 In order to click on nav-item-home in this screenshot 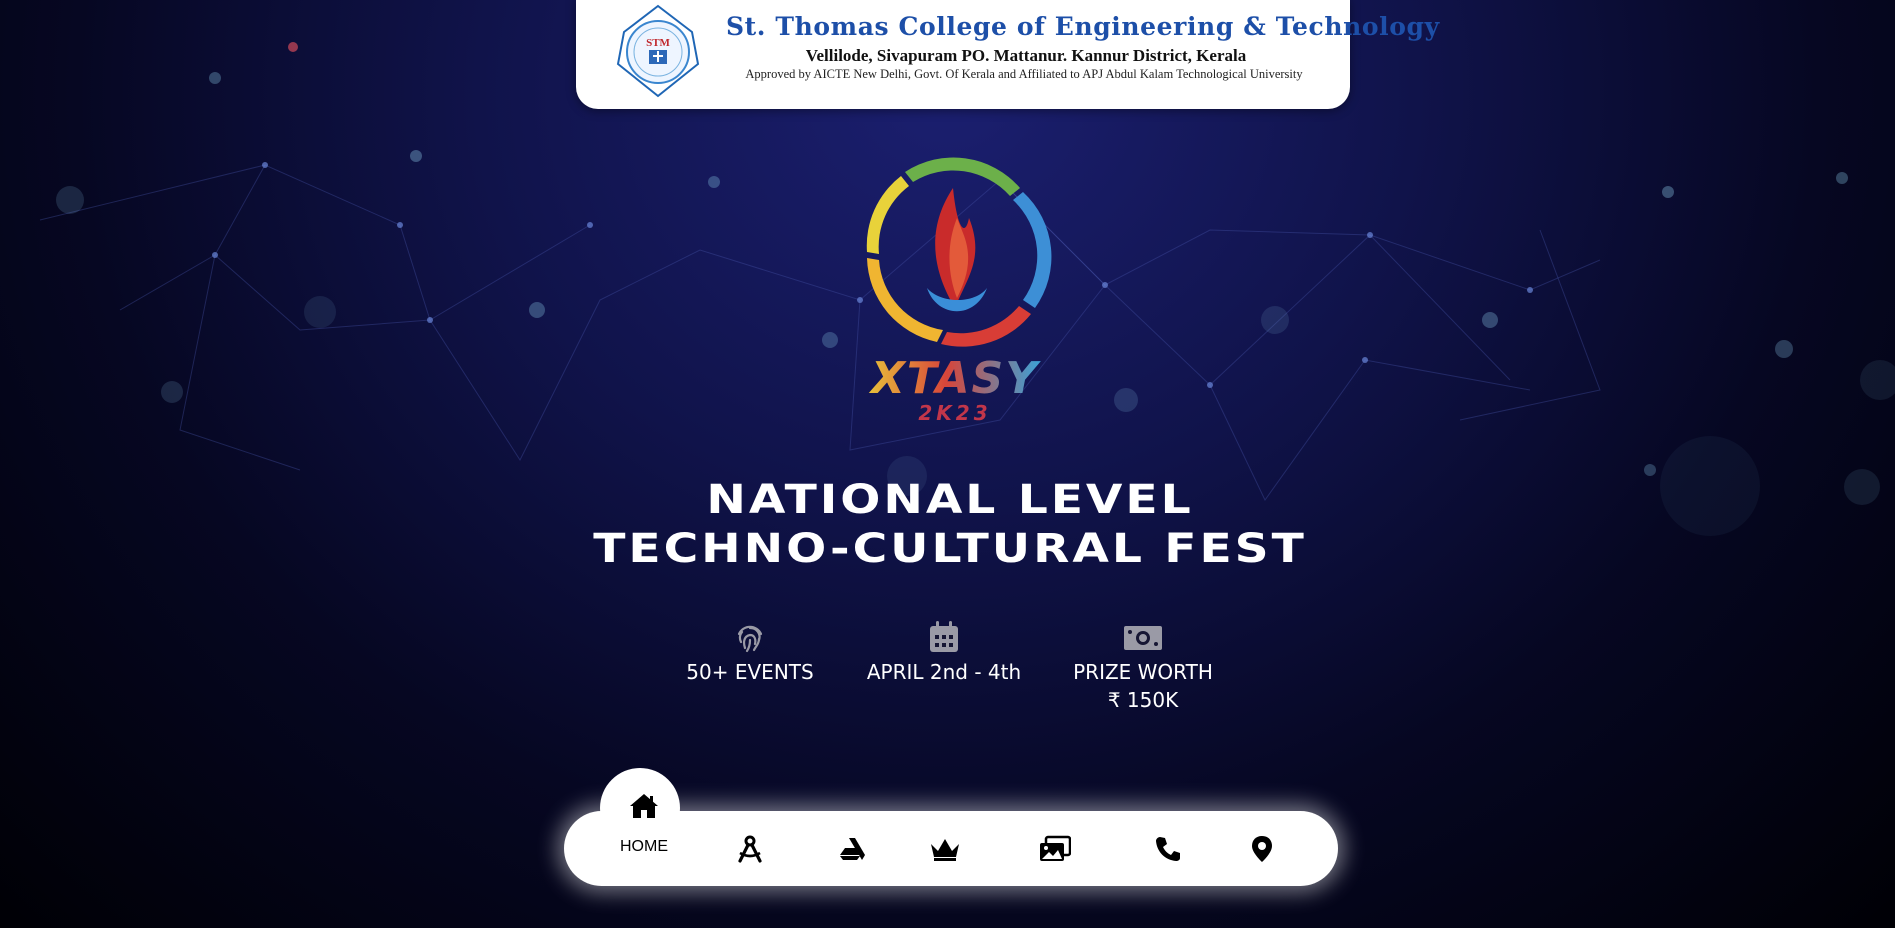, I will do `click(644, 806)`.